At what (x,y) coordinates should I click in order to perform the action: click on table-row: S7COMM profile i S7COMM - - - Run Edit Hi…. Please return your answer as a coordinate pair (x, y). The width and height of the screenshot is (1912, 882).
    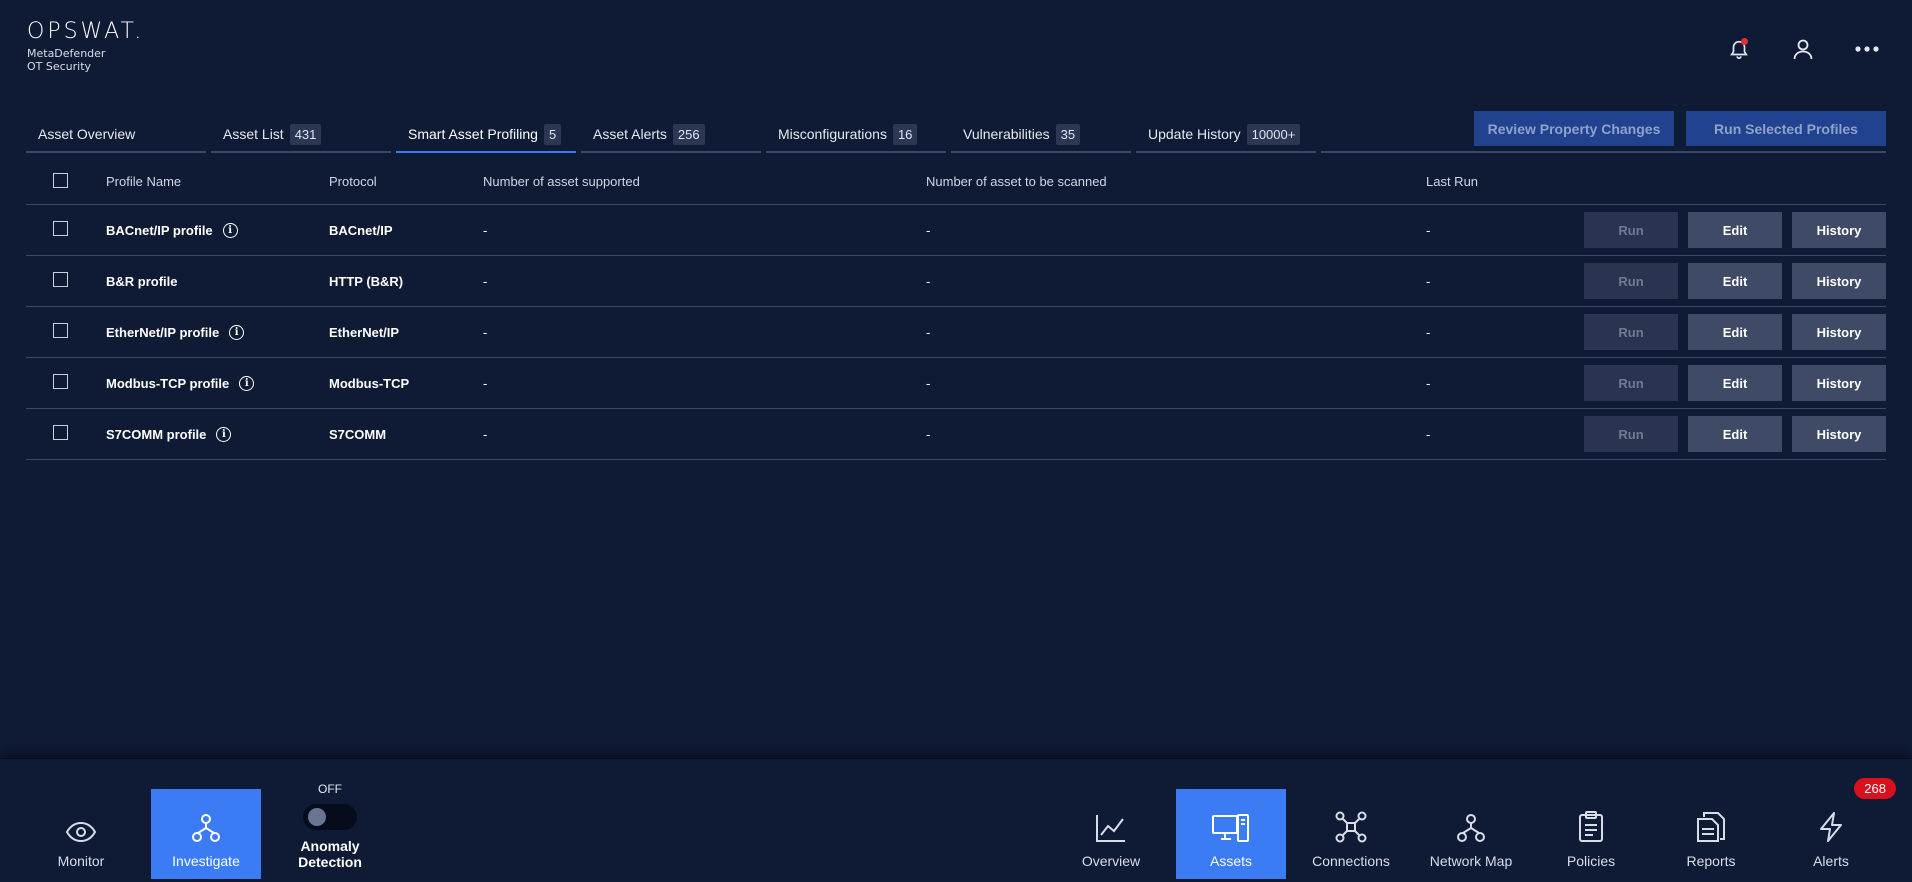
    Looking at the image, I should click on (956, 434).